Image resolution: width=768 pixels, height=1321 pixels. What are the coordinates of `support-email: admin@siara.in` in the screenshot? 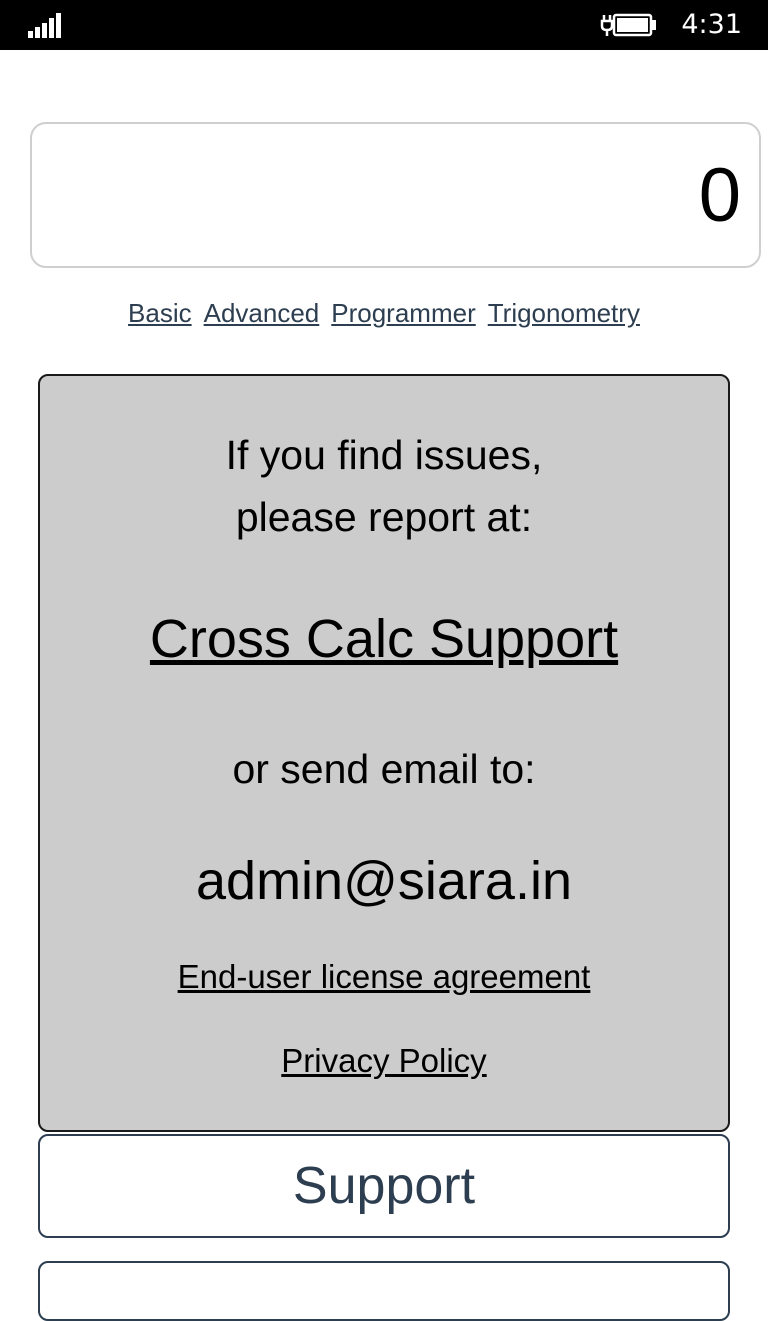 It's located at (384, 881).